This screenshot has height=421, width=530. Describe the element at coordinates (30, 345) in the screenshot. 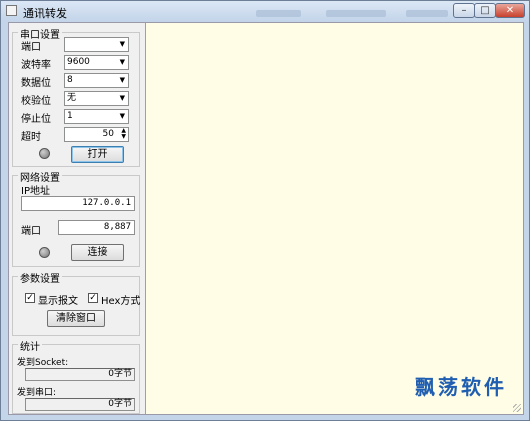

I see `stats-group-title: 统计` at that location.